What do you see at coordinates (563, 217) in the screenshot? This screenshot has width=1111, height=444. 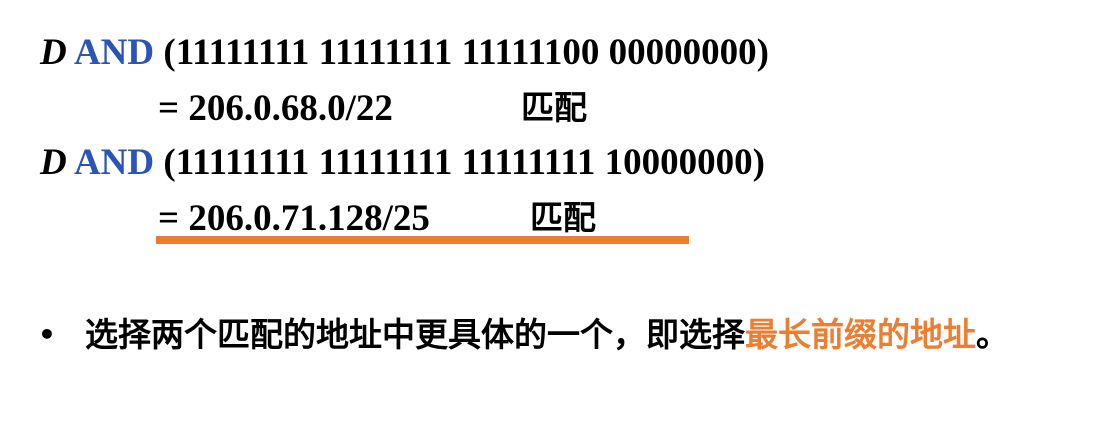 I see `match-status-2: 匹配` at bounding box center [563, 217].